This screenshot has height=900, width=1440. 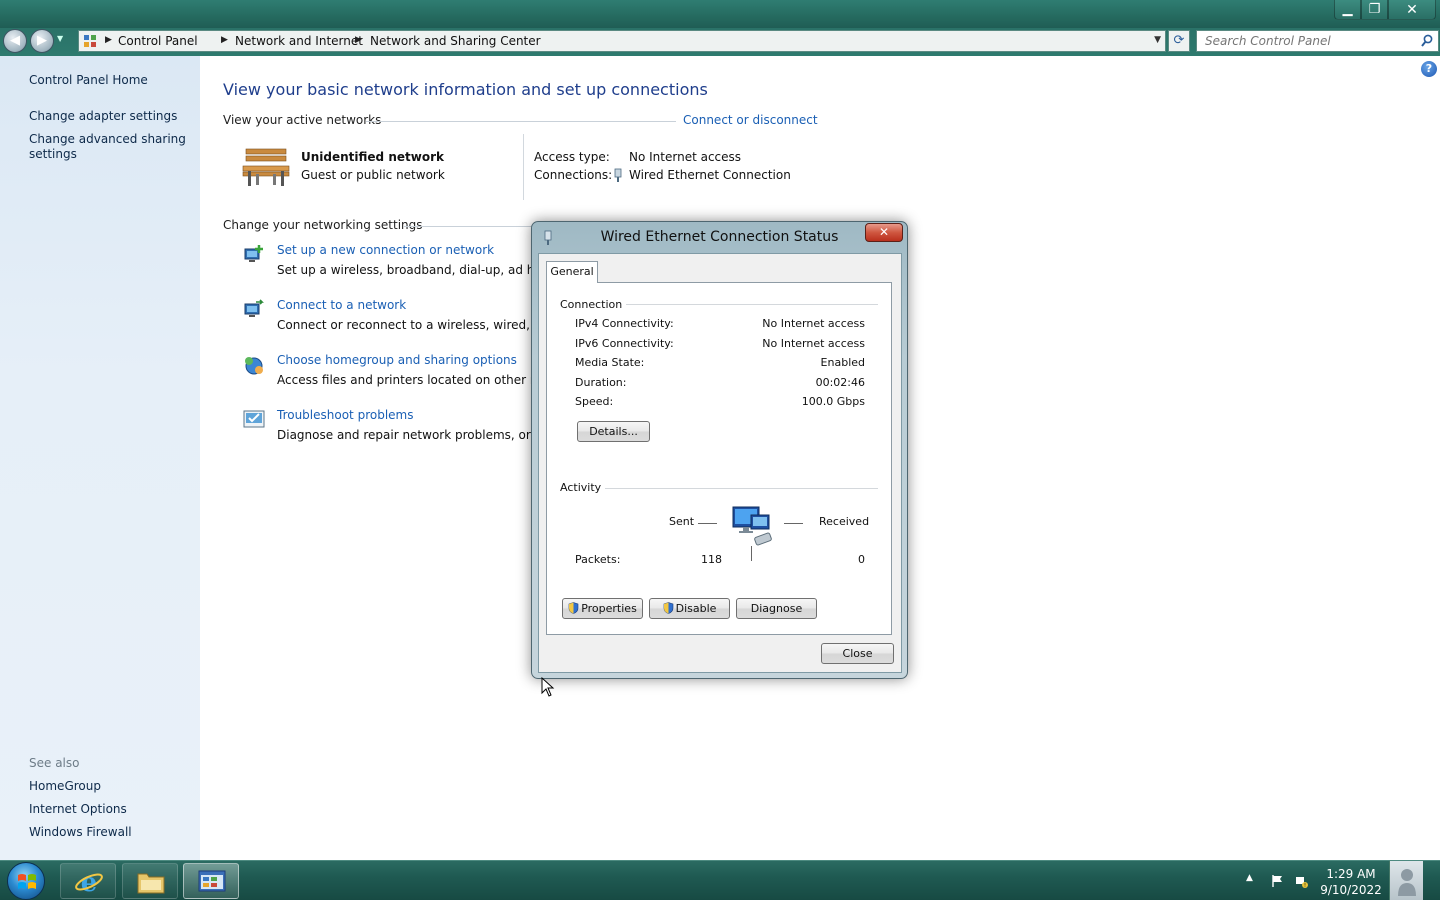 What do you see at coordinates (751, 553) in the screenshot?
I see `packets-divider` at bounding box center [751, 553].